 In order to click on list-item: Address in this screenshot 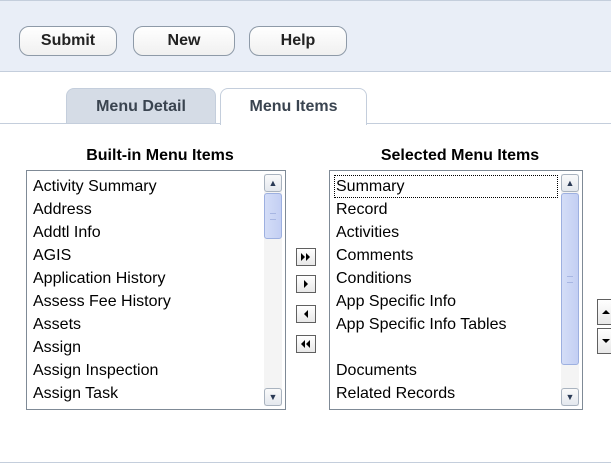, I will do `click(146, 209)`.